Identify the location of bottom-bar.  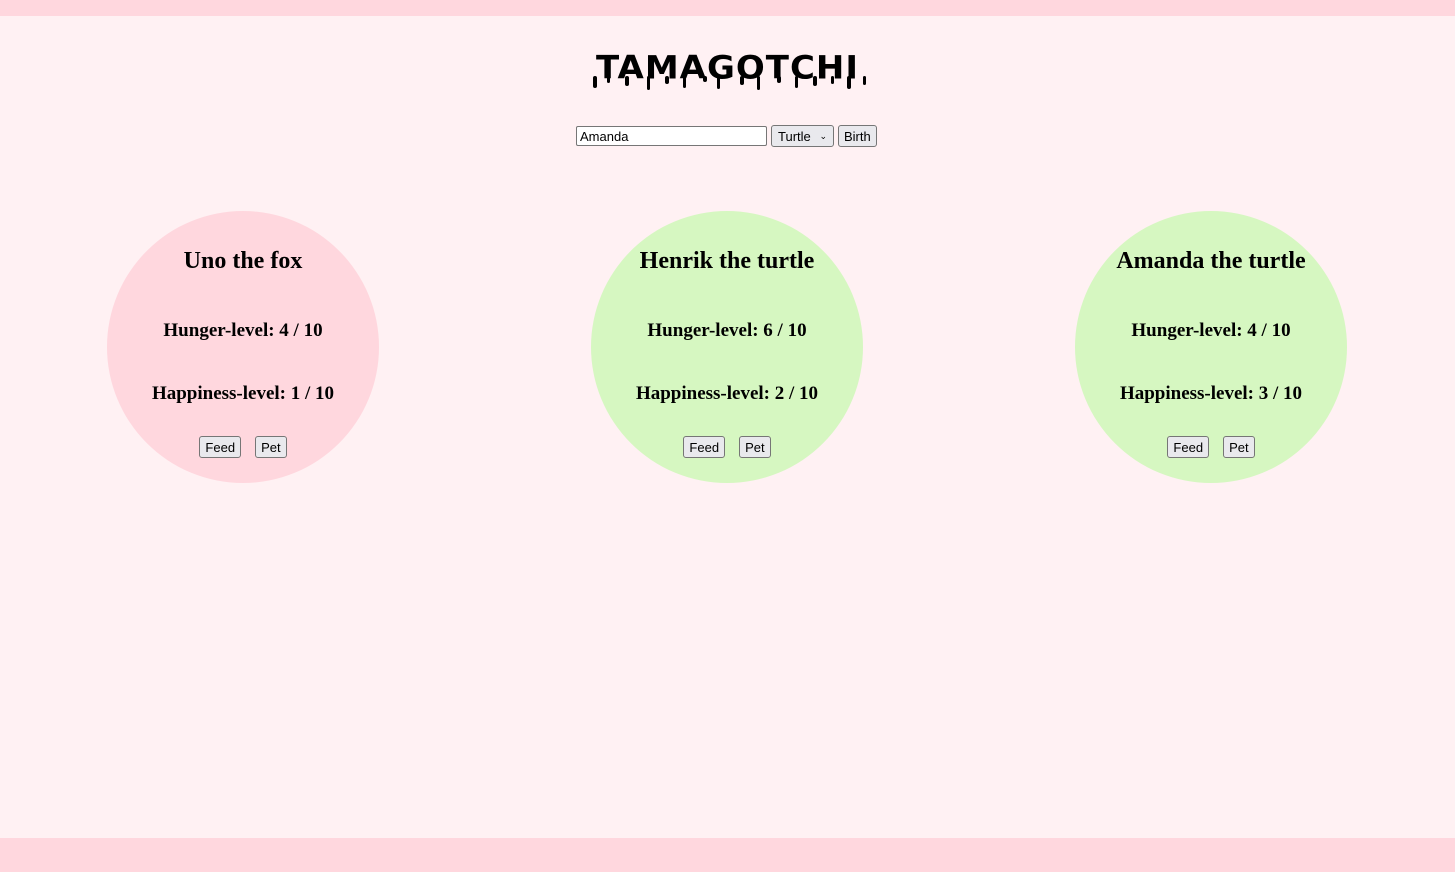
(727, 855).